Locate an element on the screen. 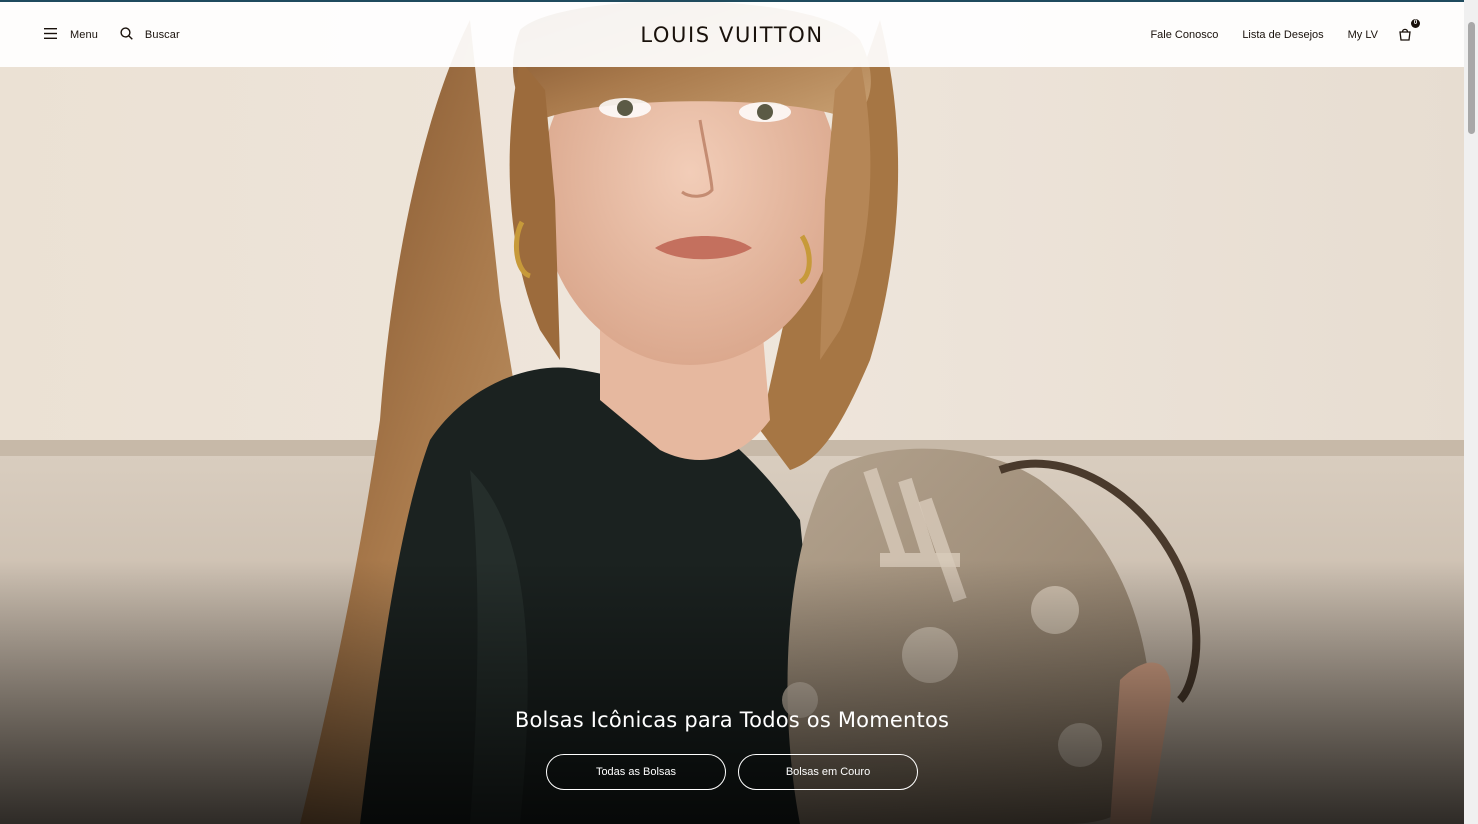  scrollbar-thumb is located at coordinates (1471, 78).